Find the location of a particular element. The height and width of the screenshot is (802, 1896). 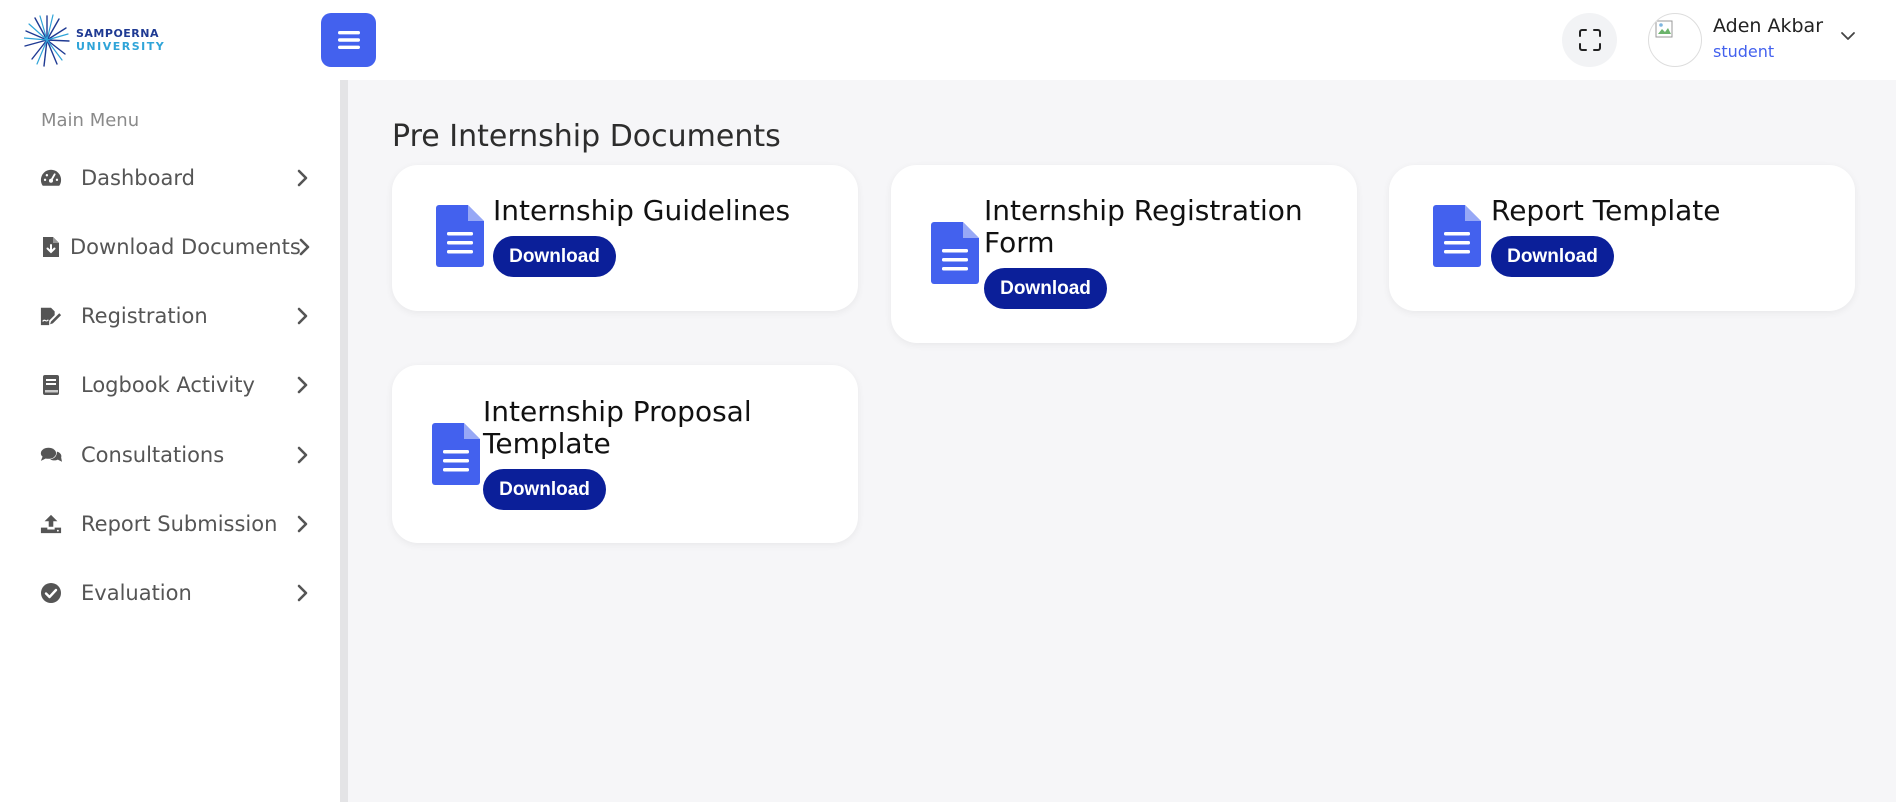

sidebar-item-label: Evaluation is located at coordinates (136, 593).